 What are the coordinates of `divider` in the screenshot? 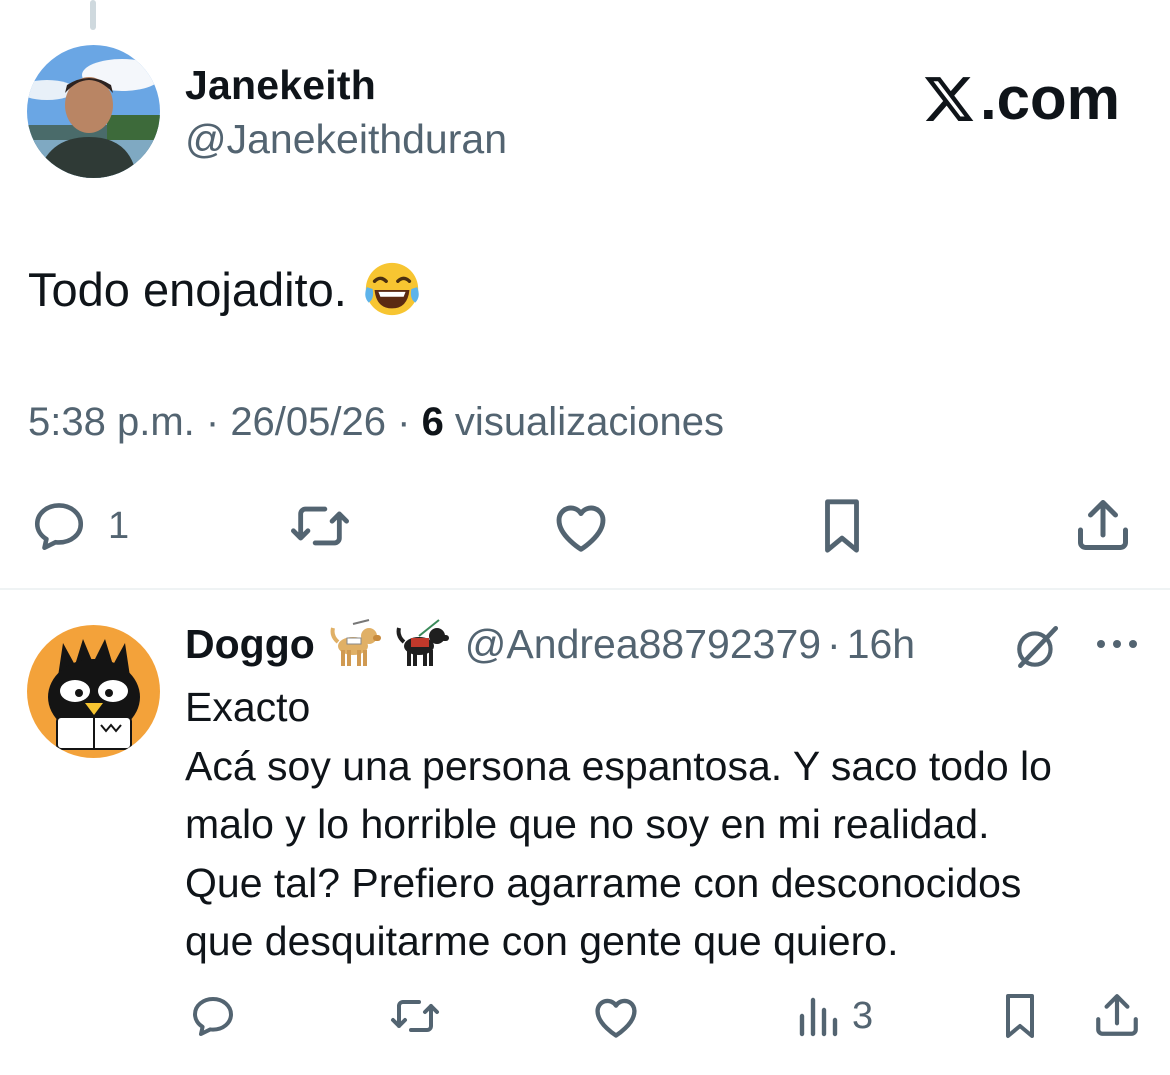 It's located at (585, 589).